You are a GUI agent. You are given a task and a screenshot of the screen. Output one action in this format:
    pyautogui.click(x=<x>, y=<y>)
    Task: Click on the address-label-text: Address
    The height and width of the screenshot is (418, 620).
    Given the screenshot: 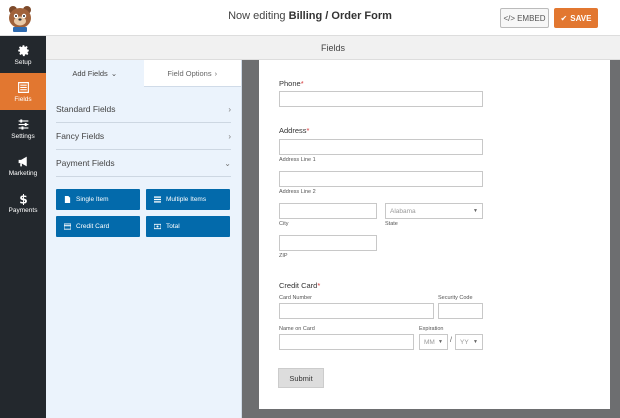 What is the action you would take?
    pyautogui.click(x=293, y=130)
    